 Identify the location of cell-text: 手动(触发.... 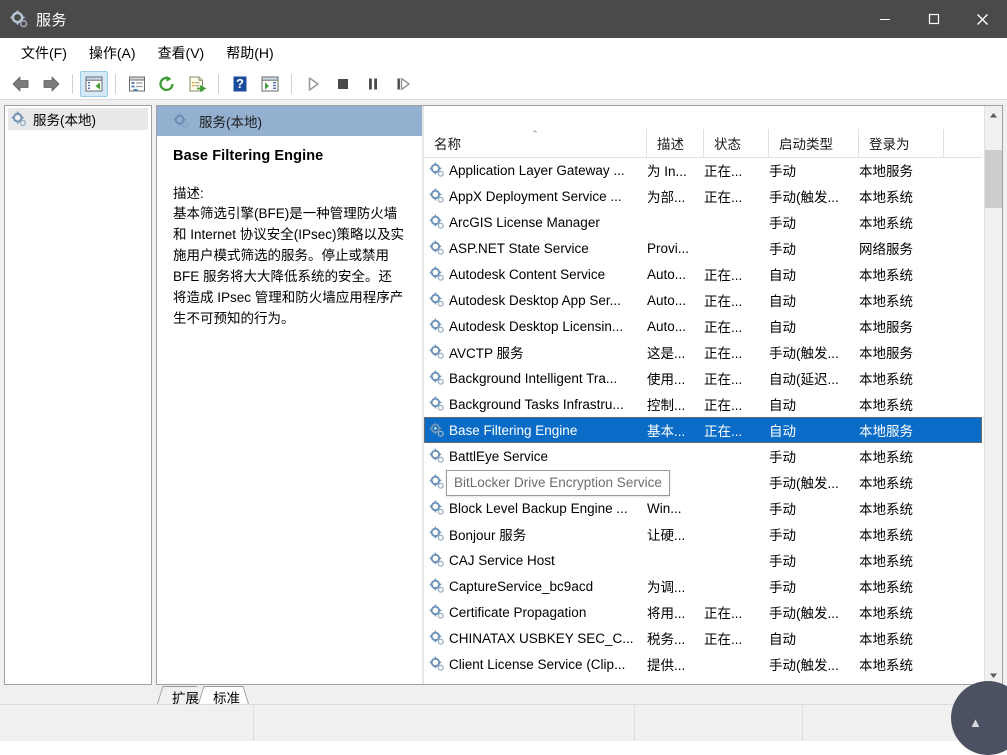
(804, 665).